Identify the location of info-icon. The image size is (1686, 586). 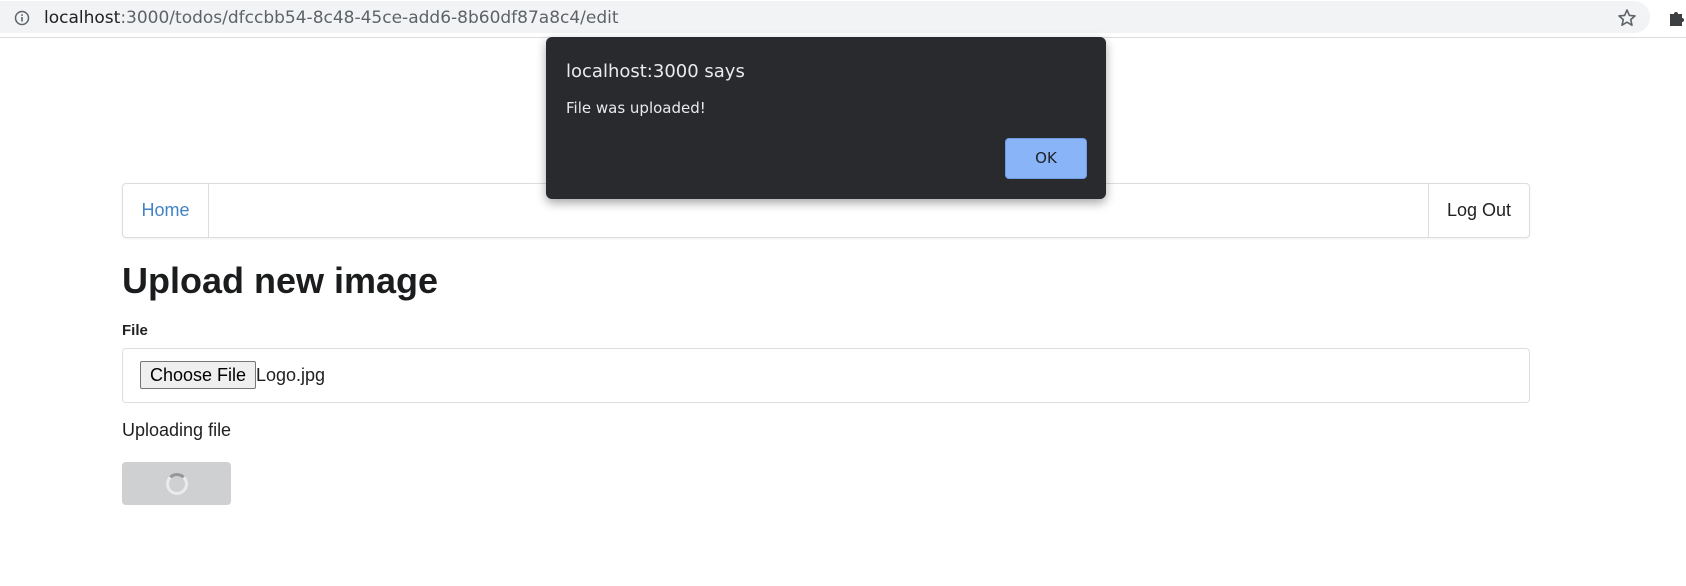
(22, 18).